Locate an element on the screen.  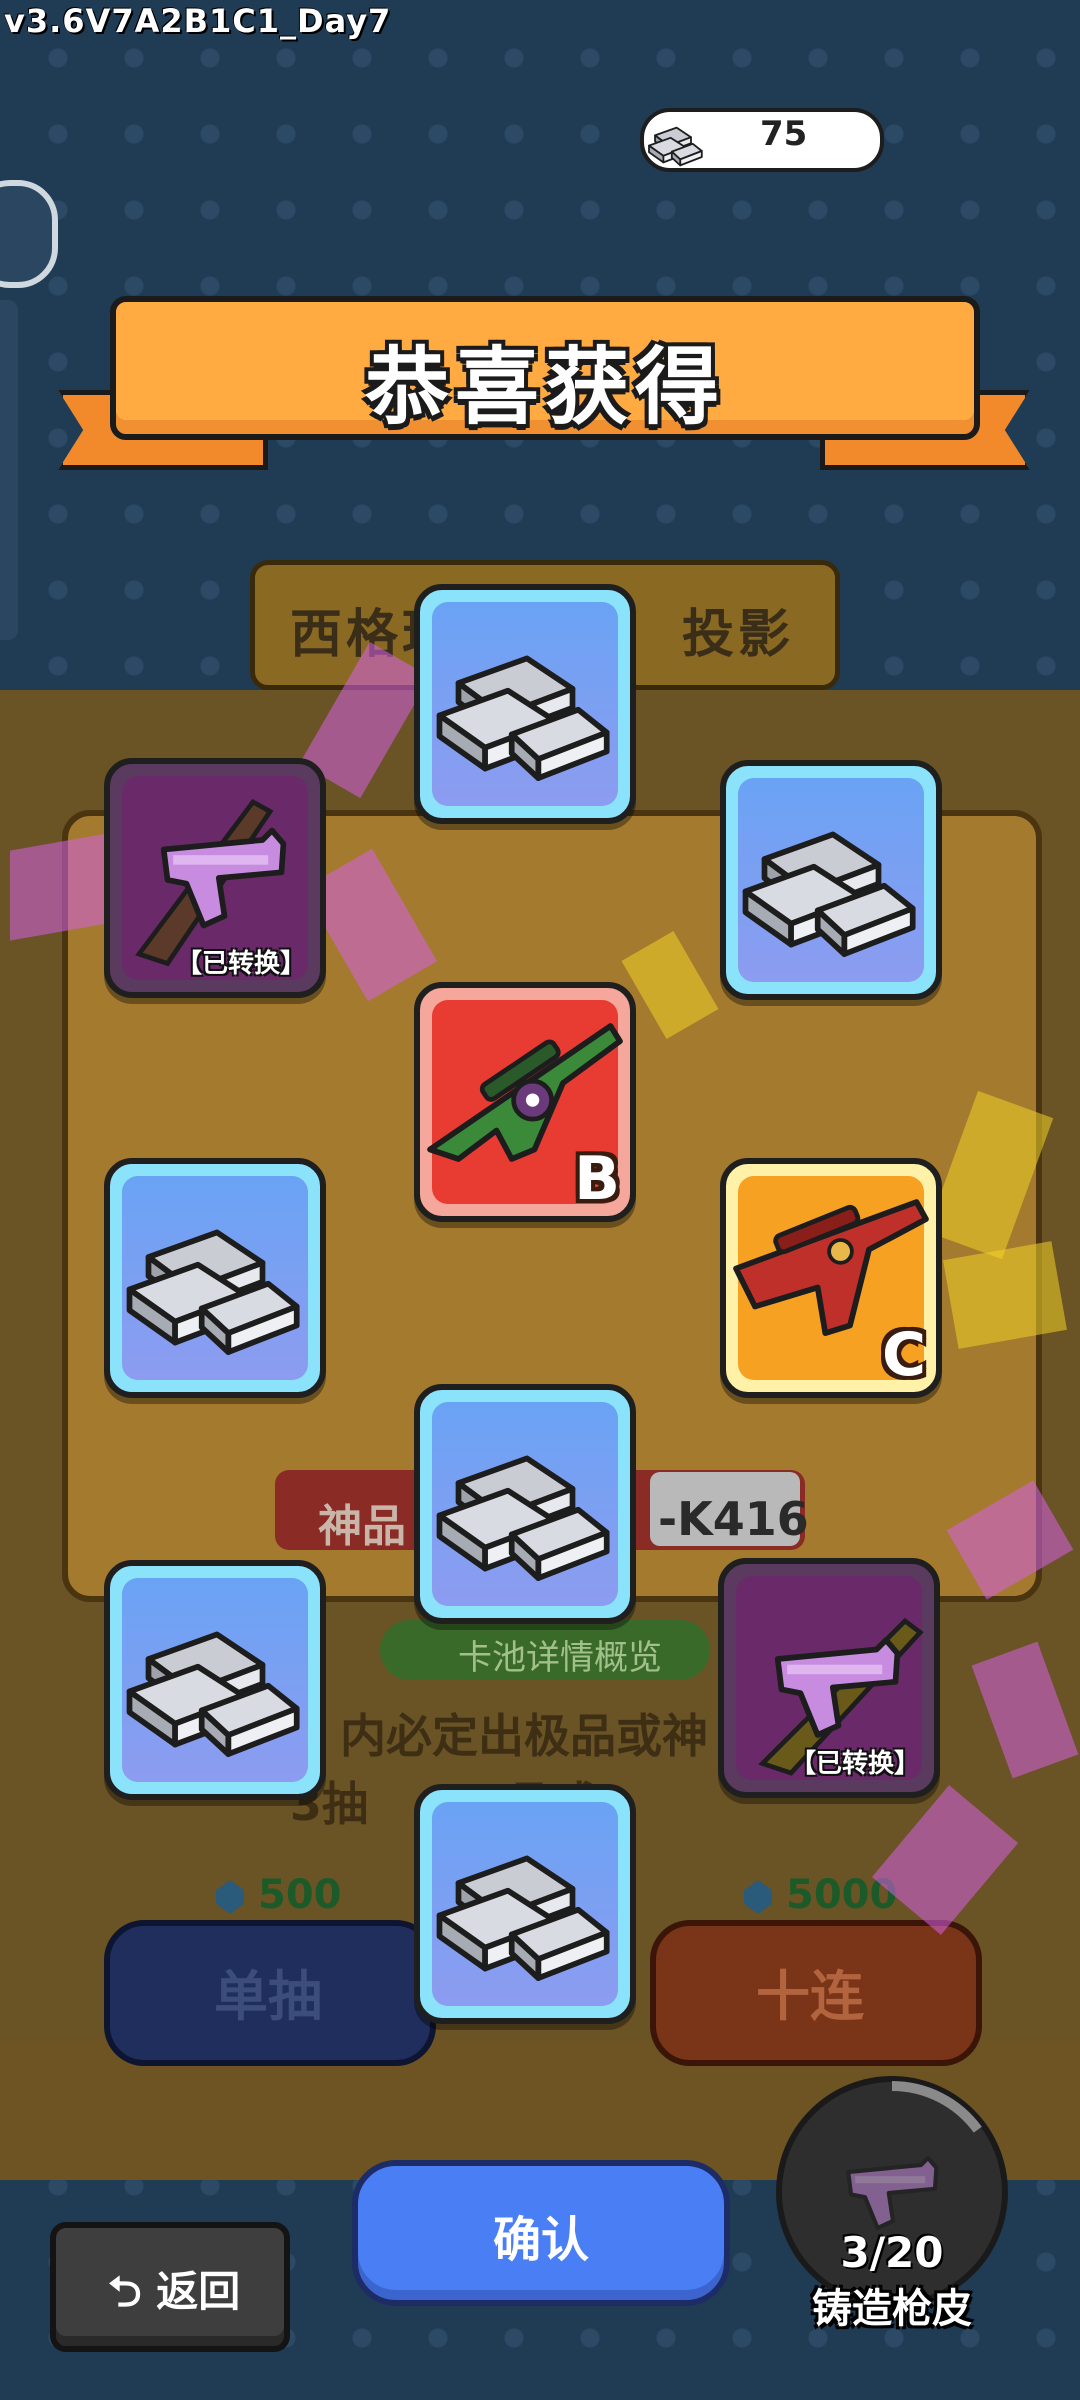
return-arrow-icon: ⮌ is located at coordinates (125, 2291).